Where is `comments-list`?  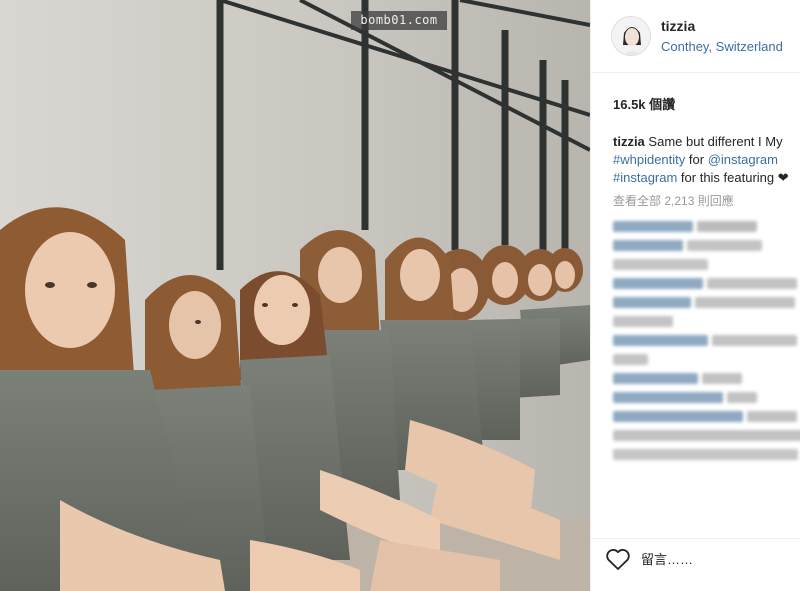 comments-list is located at coordinates (706, 341).